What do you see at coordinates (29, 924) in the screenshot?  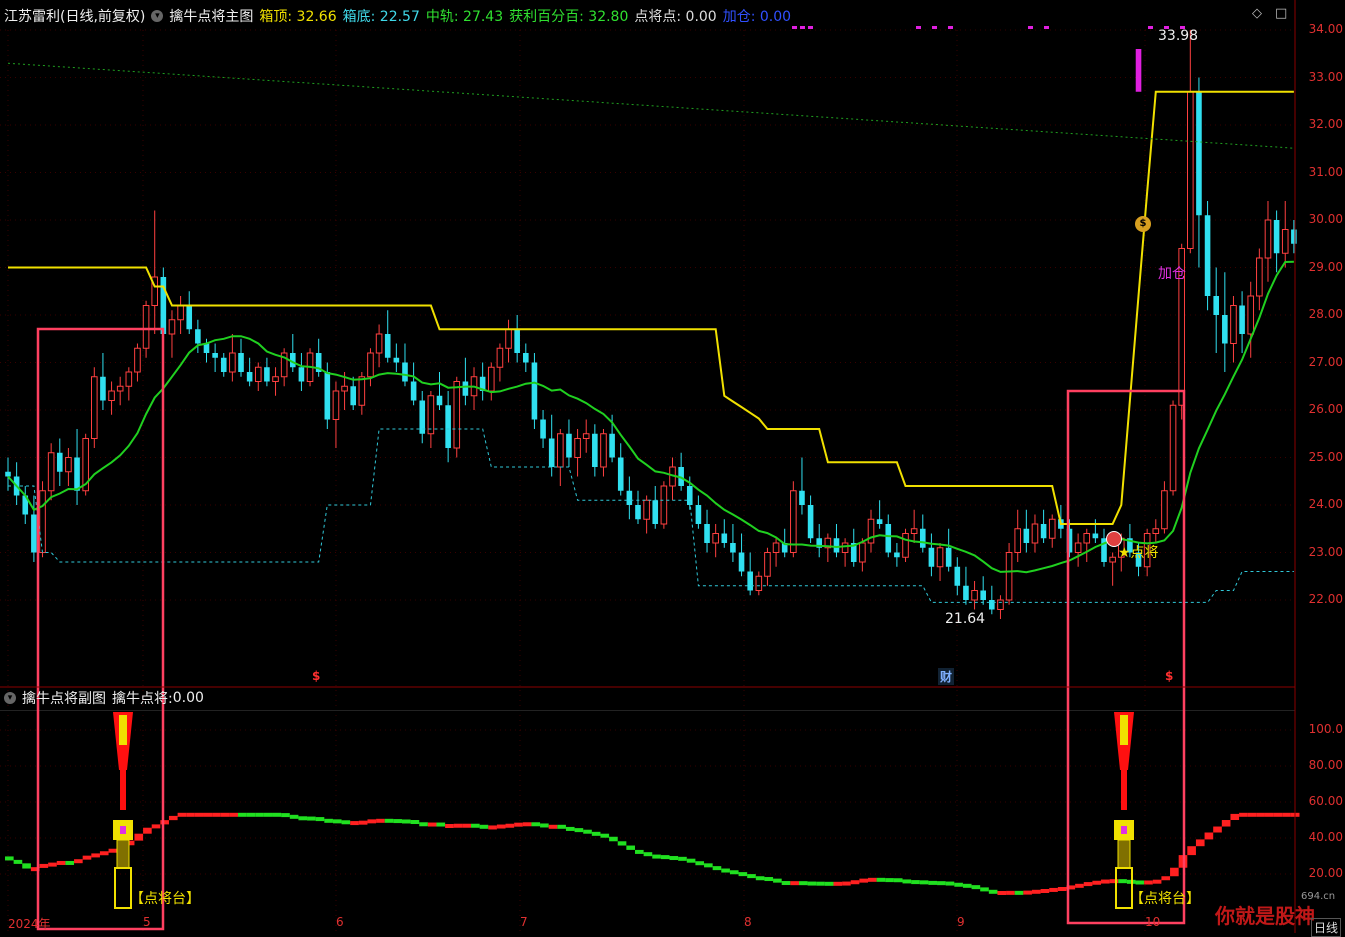 I see `date-tick: 2024年` at bounding box center [29, 924].